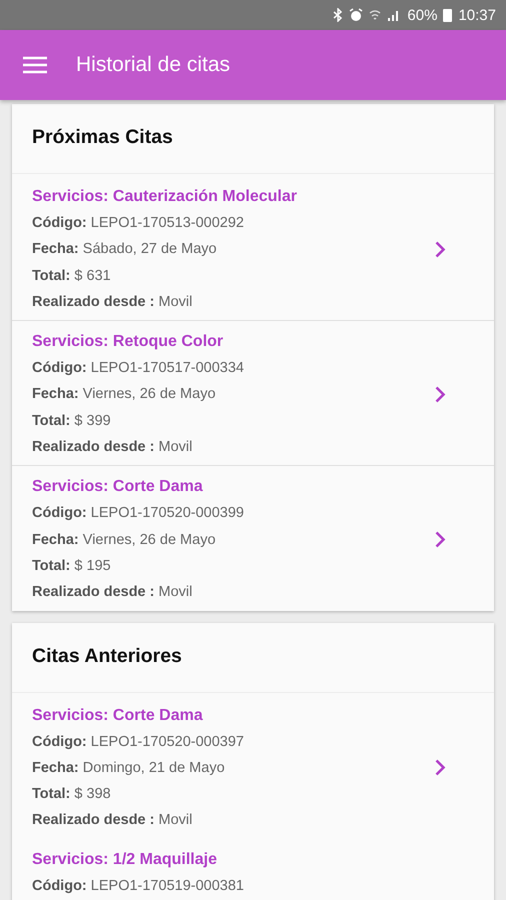 Image resolution: width=506 pixels, height=900 pixels. Describe the element at coordinates (356, 15) in the screenshot. I see `alarm-icon` at that location.